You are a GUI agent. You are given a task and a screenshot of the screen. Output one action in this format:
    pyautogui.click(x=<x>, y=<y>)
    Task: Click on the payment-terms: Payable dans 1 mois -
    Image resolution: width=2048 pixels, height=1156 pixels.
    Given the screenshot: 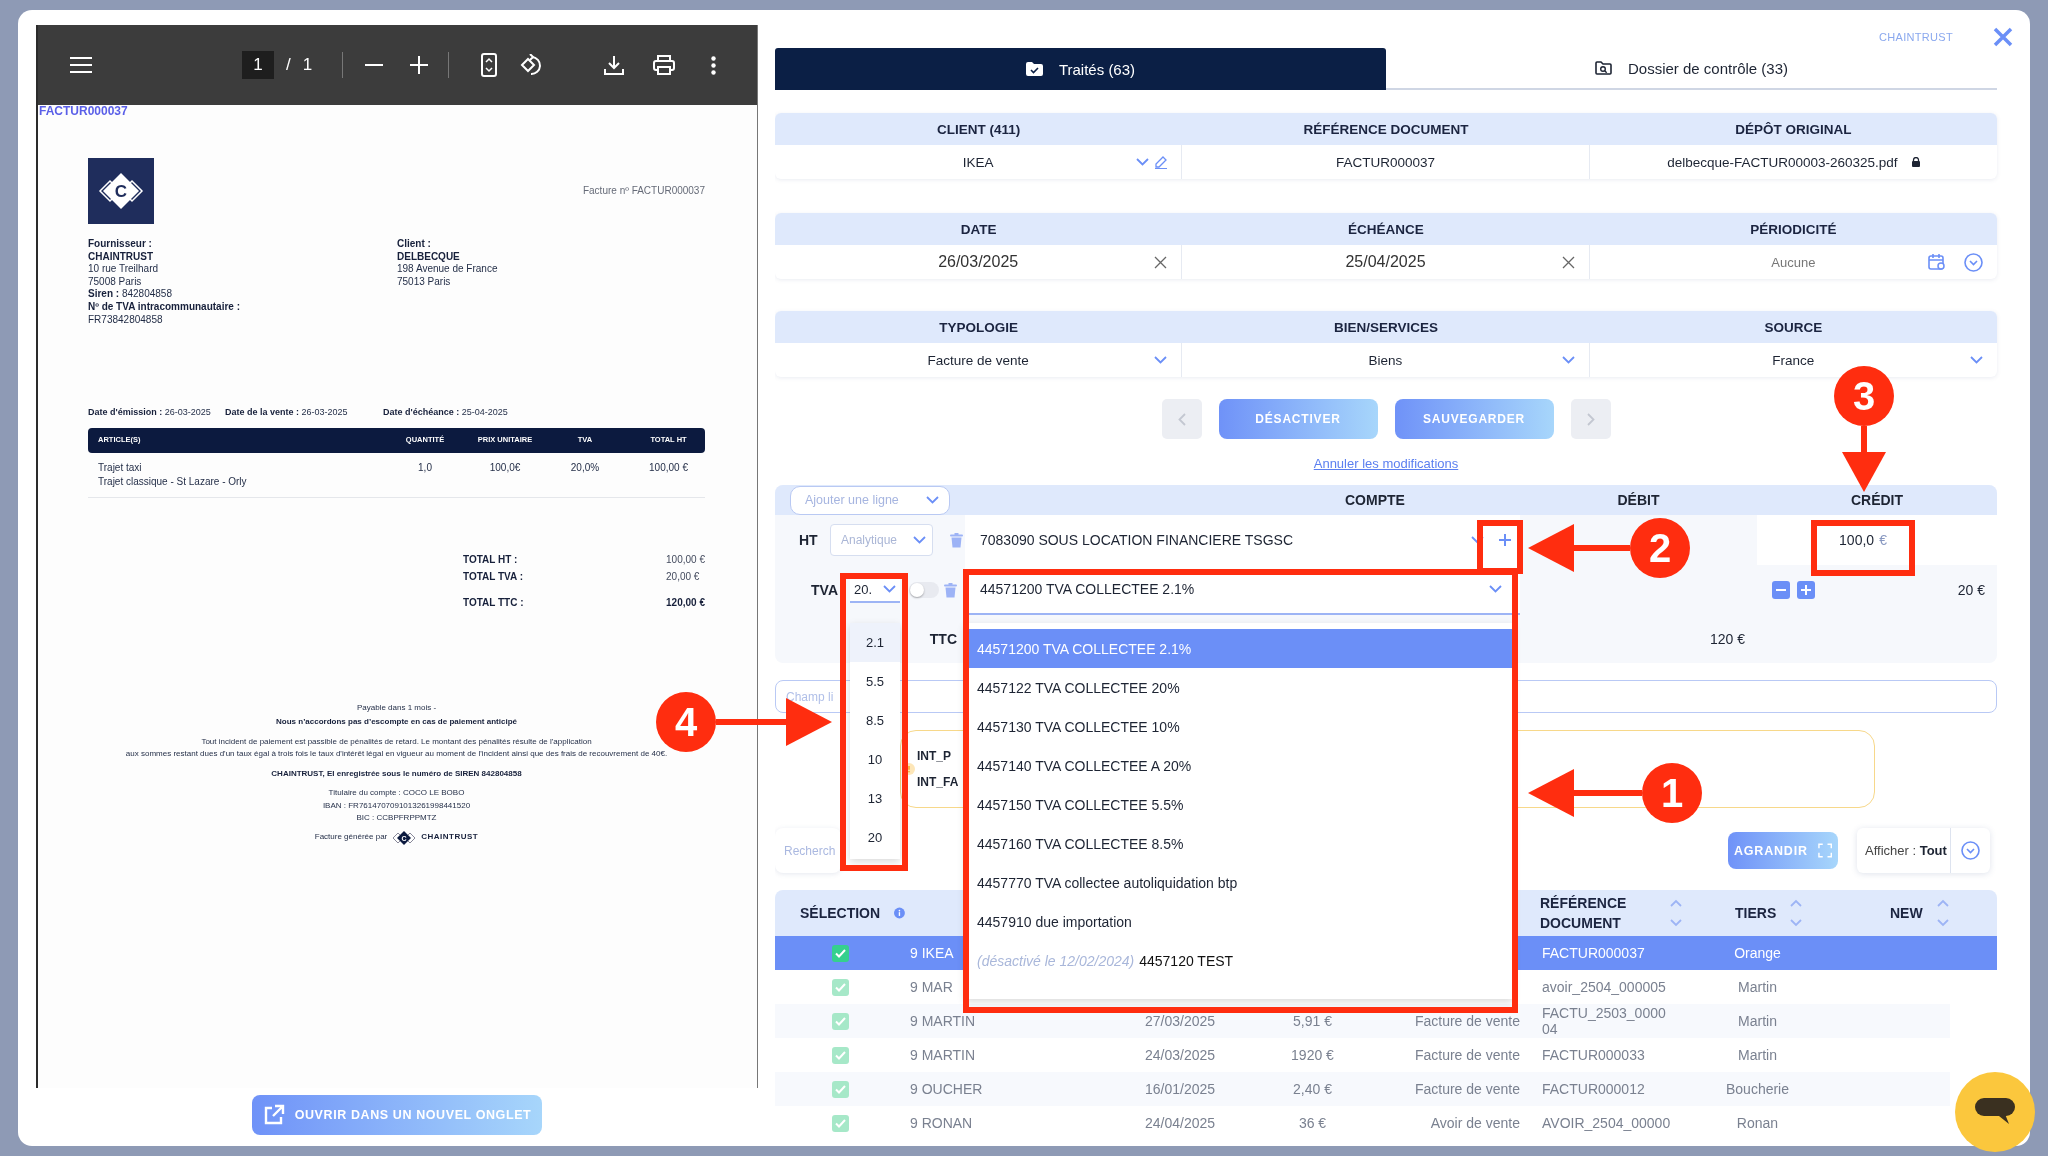 What is the action you would take?
    pyautogui.click(x=396, y=707)
    